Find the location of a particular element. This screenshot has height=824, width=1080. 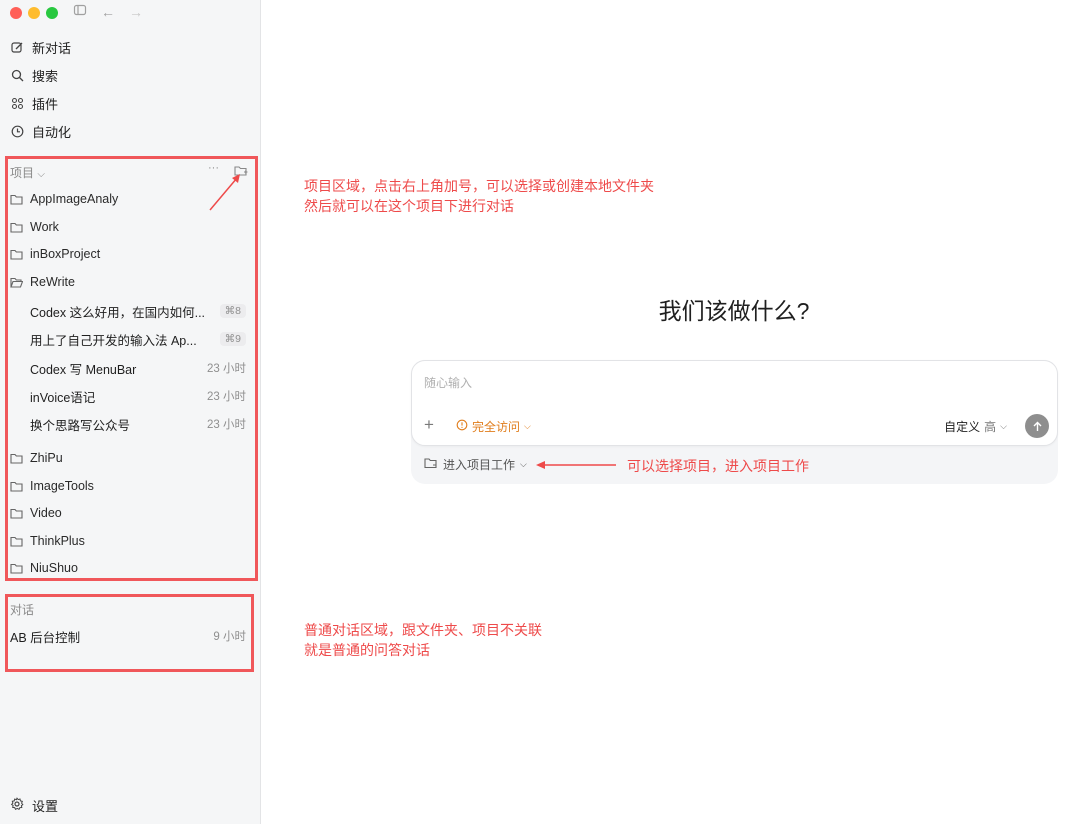

annotation-line: 然后就可以在这个项目下进行对话 is located at coordinates (409, 206).